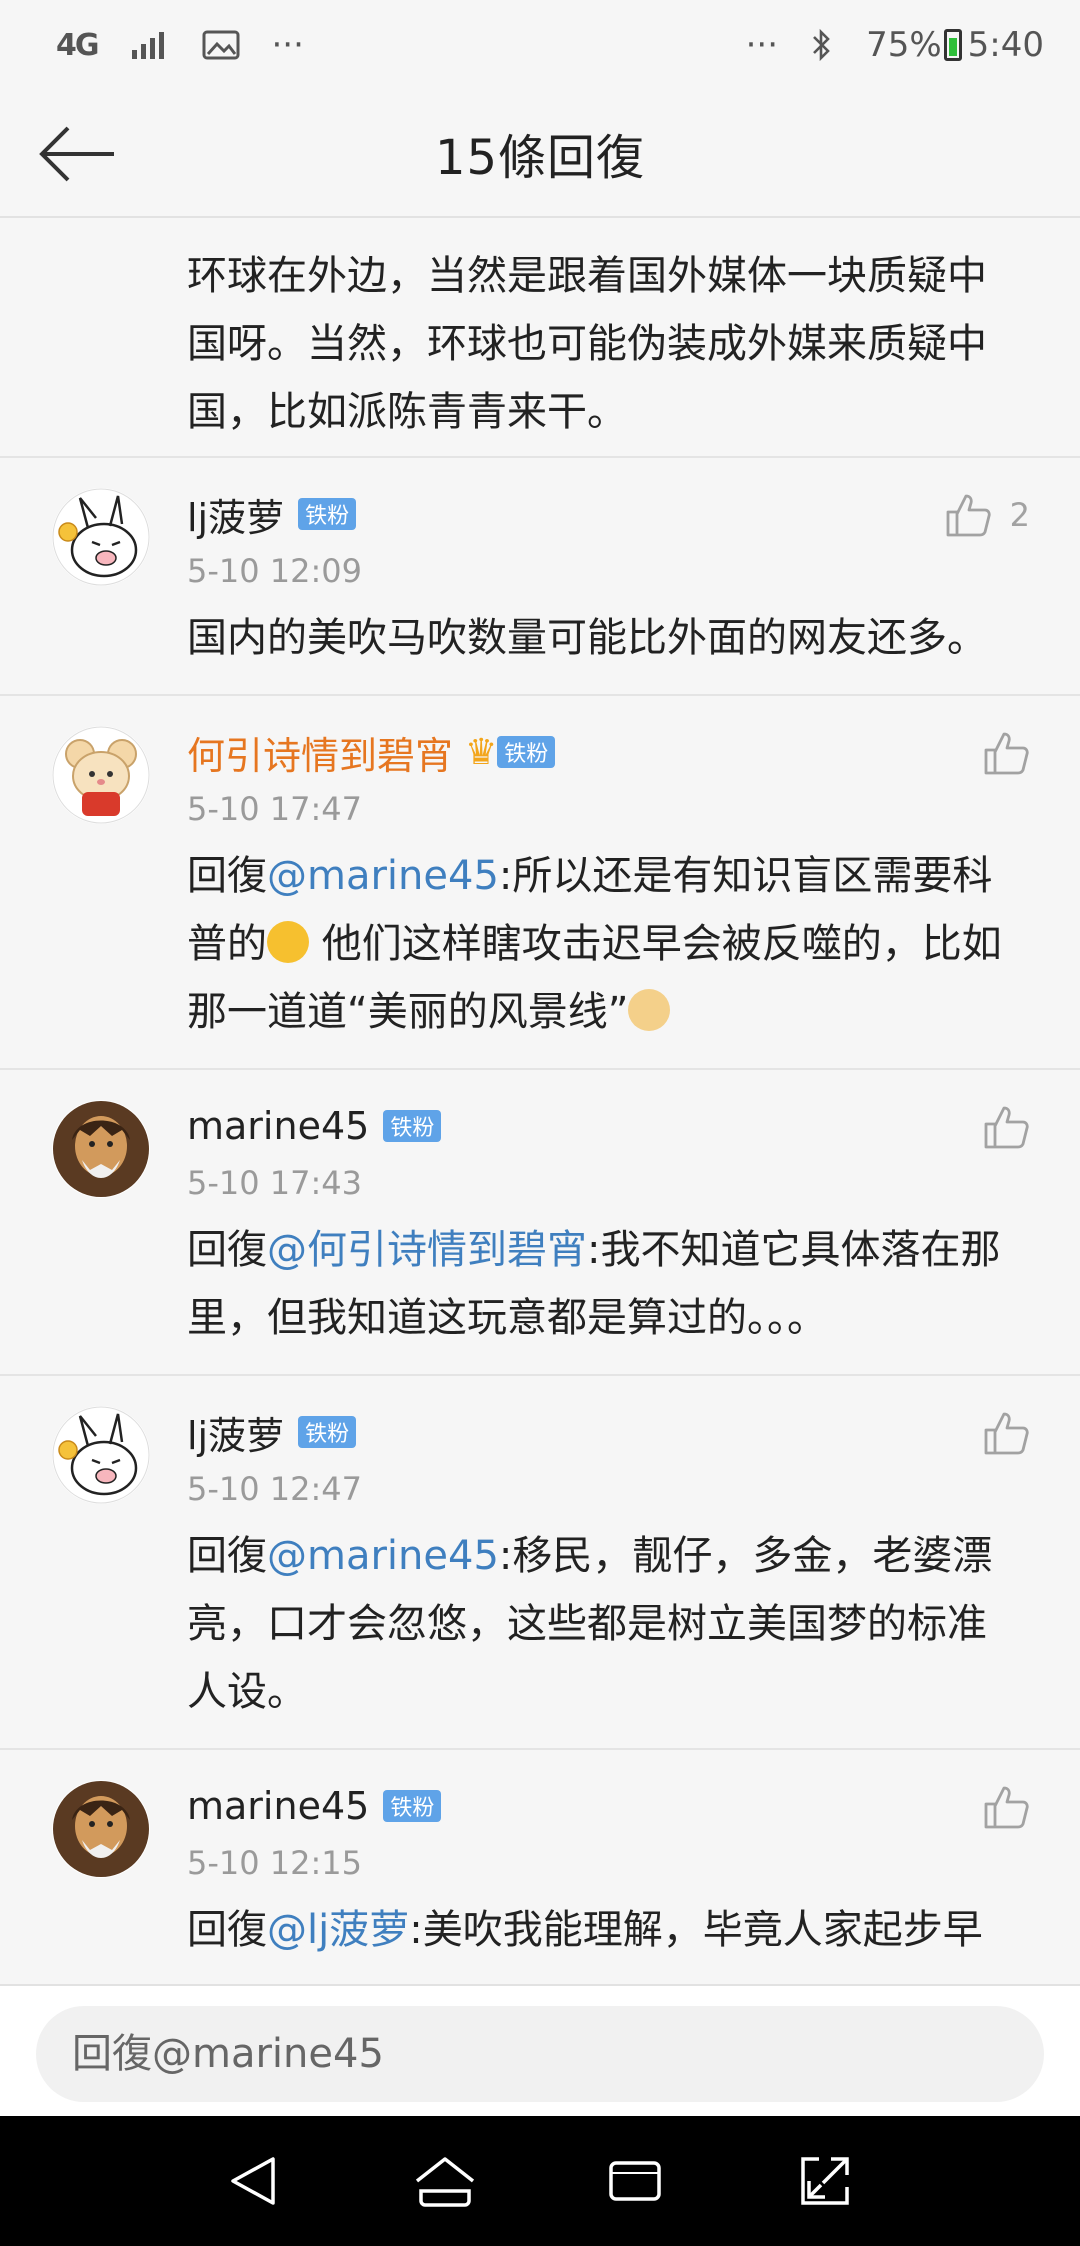  I want to click on nav-expand-button, so click(825, 2181).